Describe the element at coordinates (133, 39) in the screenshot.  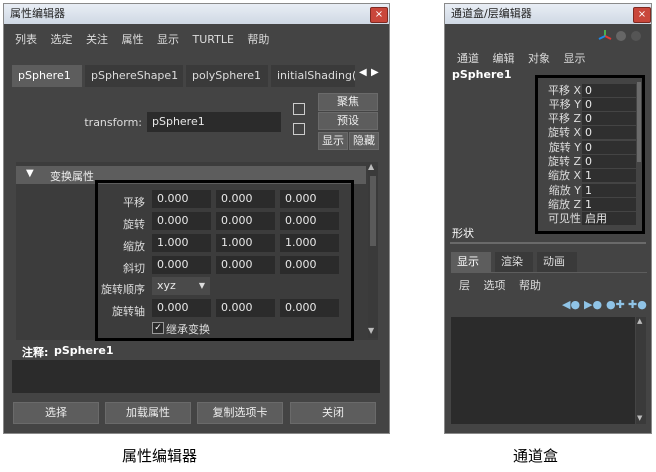
I see `menu-attributes: 属性` at that location.